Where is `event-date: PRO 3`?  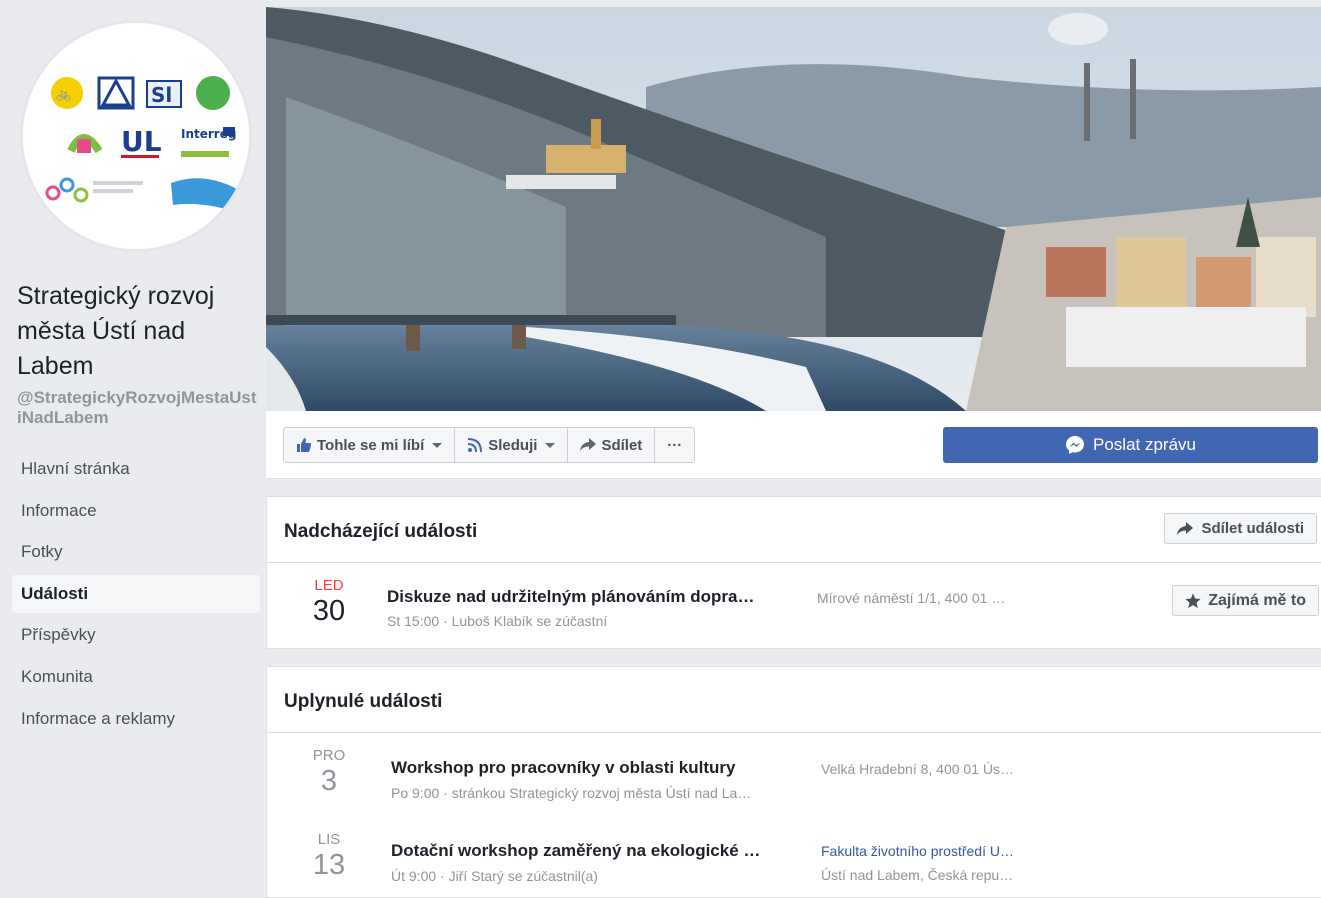
event-date: PRO 3 is located at coordinates (329, 772).